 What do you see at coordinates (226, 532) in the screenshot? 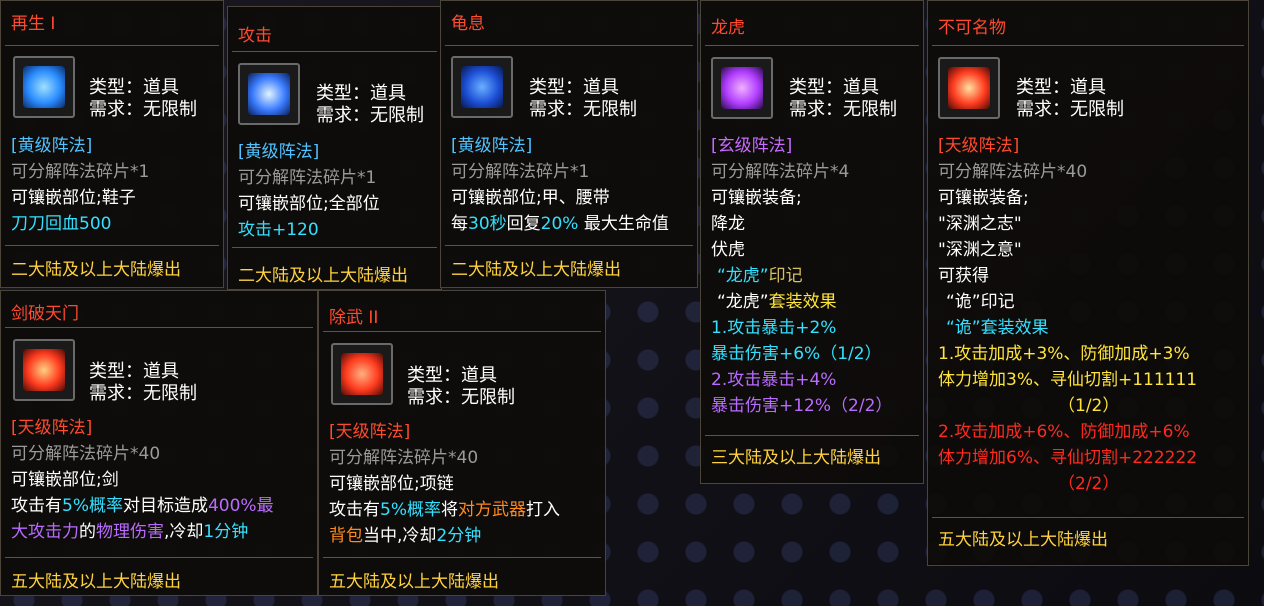
I see `effect-cooldown: 1分钟` at bounding box center [226, 532].